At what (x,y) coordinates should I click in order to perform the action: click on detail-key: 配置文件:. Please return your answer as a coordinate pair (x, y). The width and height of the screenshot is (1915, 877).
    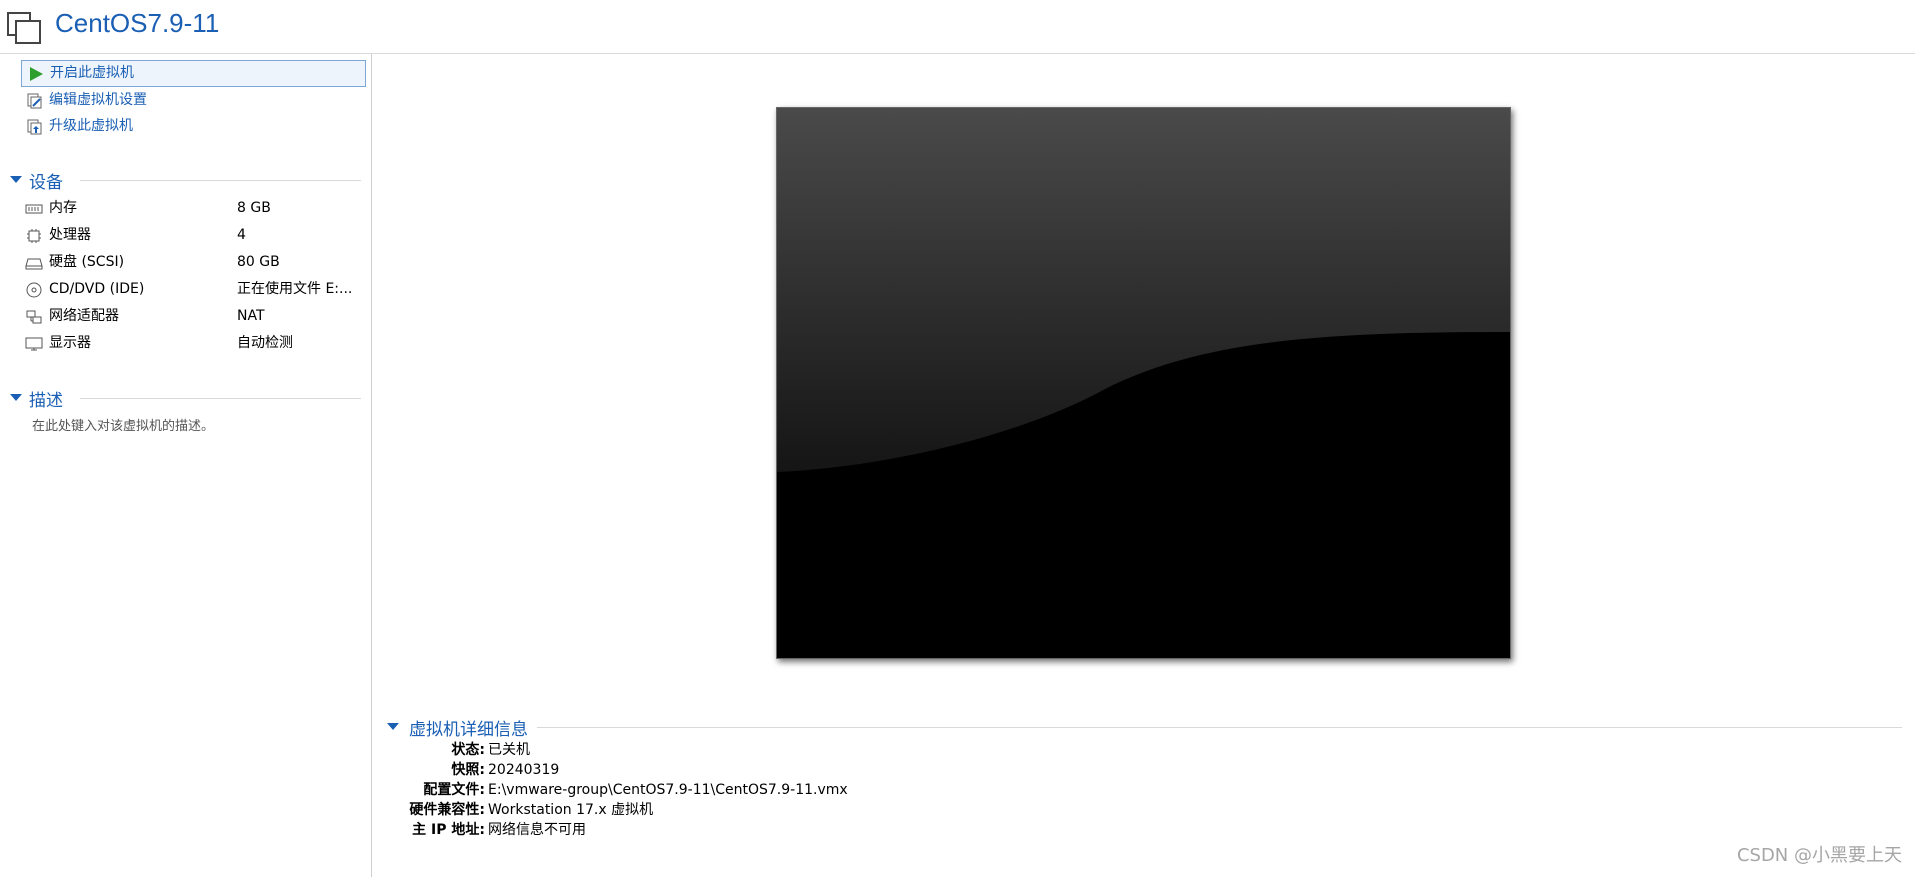
    Looking at the image, I should click on (454, 790).